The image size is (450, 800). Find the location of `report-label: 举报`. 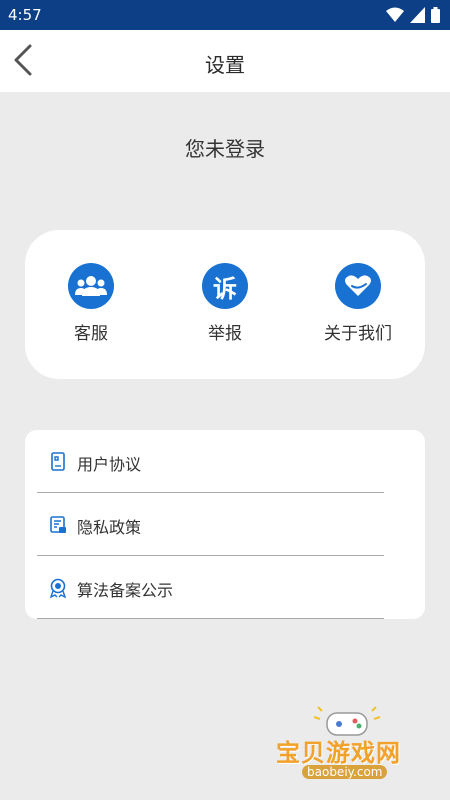

report-label: 举报 is located at coordinates (225, 334).